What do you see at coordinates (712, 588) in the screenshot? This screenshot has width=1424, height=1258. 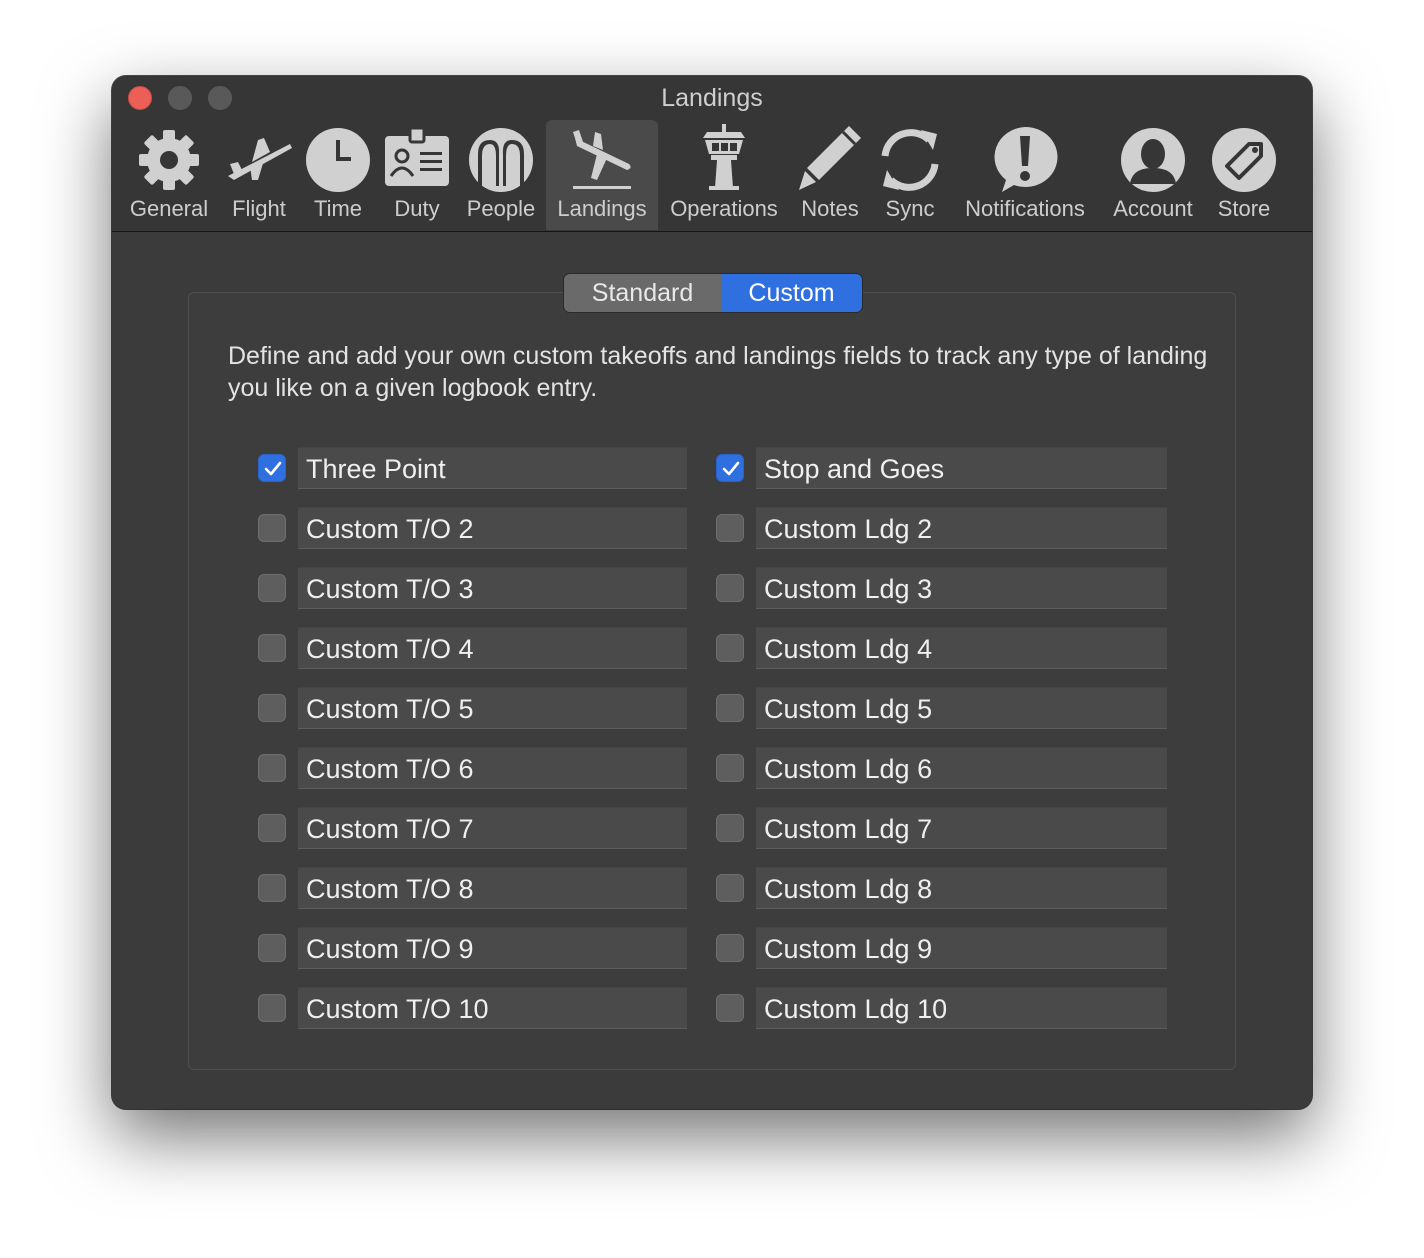 I see `landing-row: Custom Ldg 3` at bounding box center [712, 588].